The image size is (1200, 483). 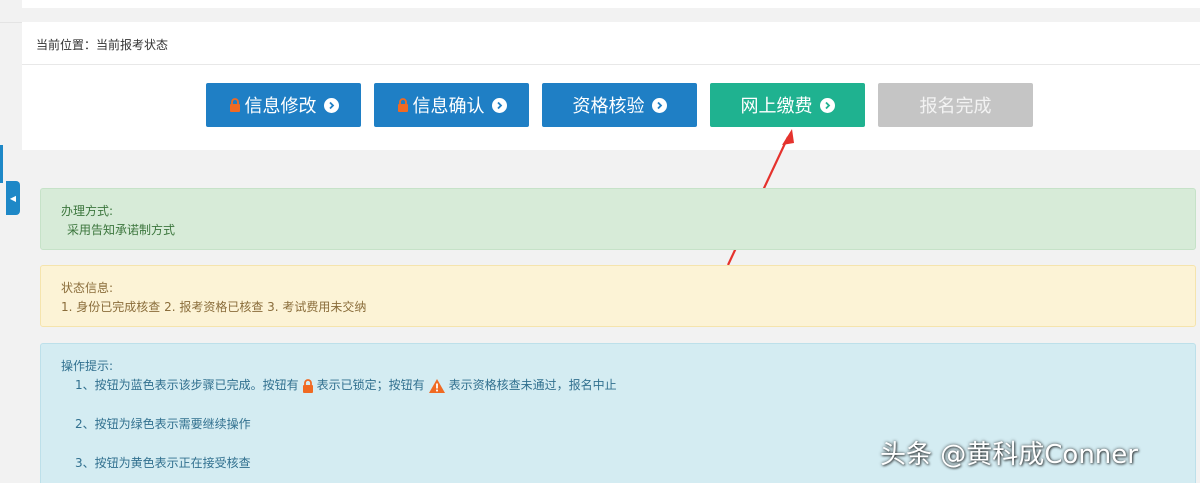 I want to click on tips-title: 操作提示:, so click(x=87, y=366).